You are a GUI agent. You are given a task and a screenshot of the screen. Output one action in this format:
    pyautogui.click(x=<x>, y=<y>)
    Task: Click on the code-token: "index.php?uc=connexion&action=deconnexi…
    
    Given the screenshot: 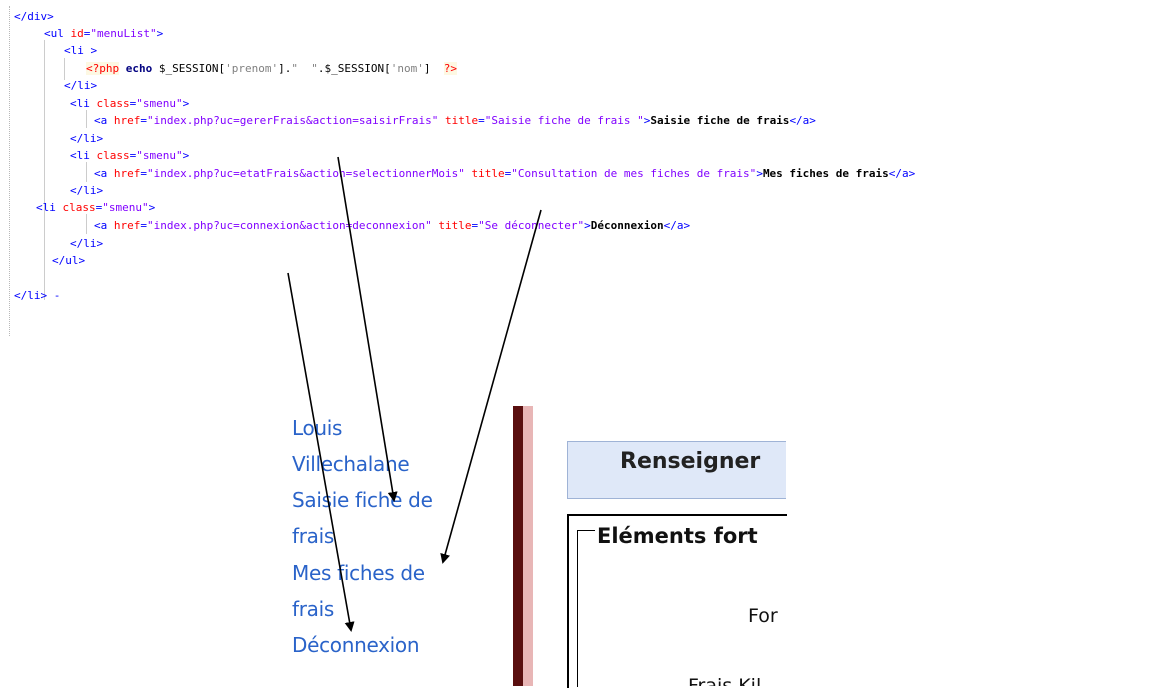 What is the action you would take?
    pyautogui.click(x=289, y=225)
    